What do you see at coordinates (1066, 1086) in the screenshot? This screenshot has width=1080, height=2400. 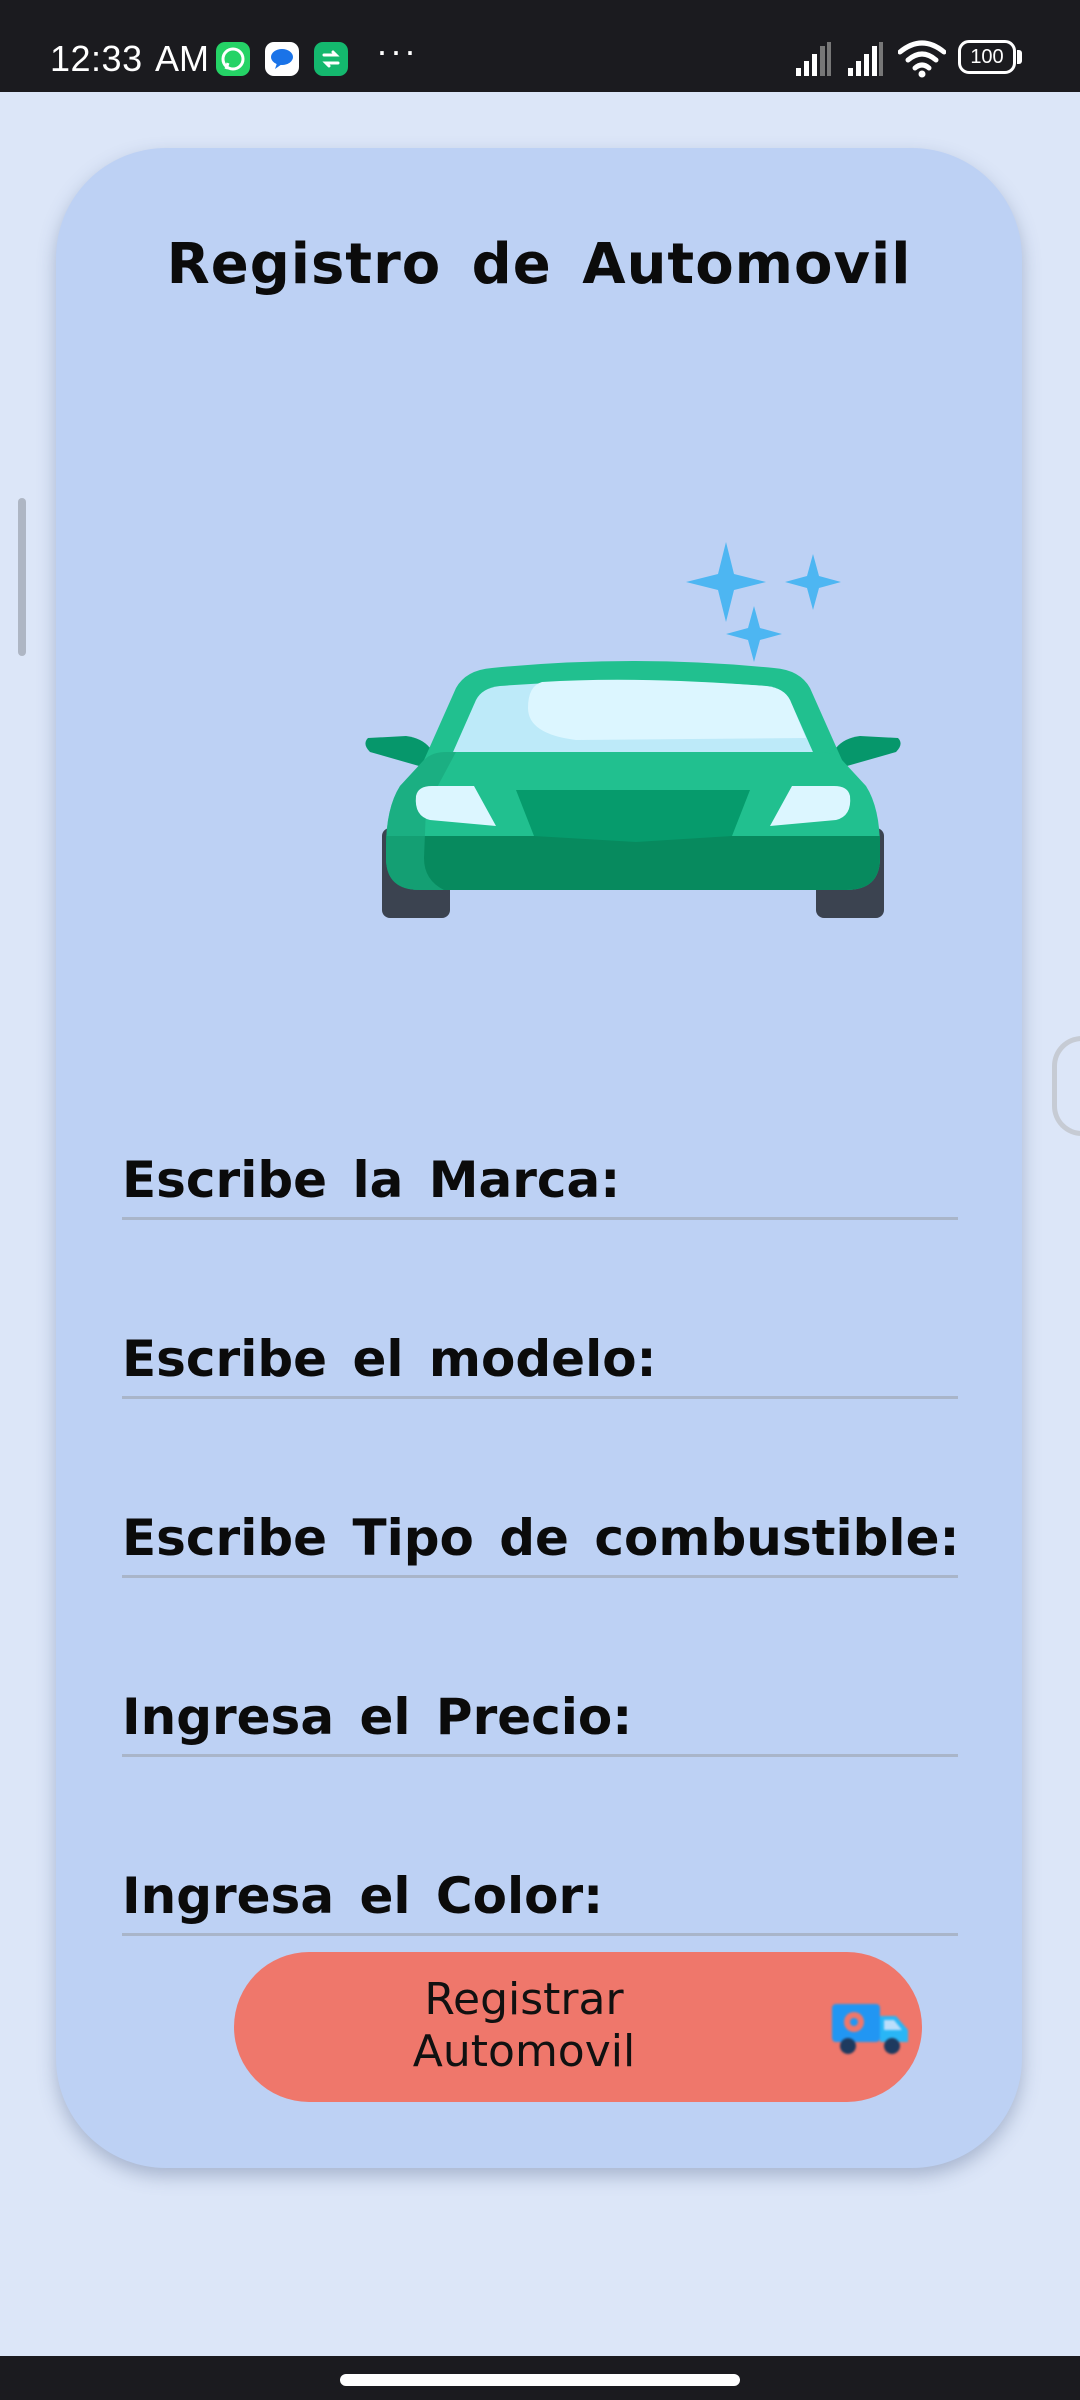 I see `right-edge-handle` at bounding box center [1066, 1086].